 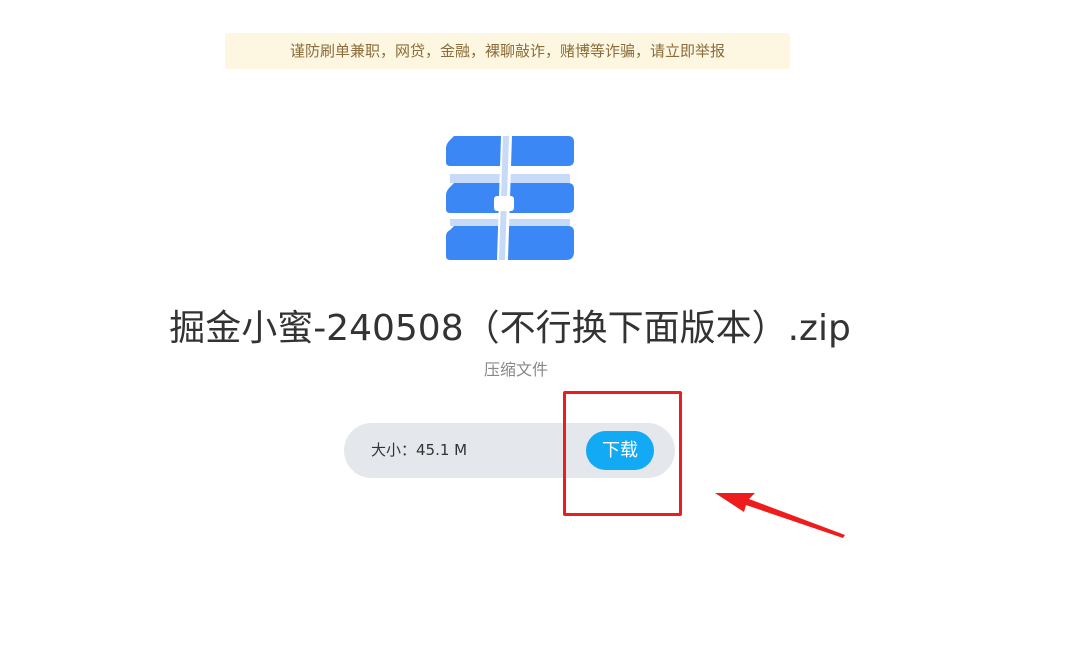 I want to click on file-name: 掘金小蜜-240508（不行换下面版本）.zip, so click(x=510, y=328).